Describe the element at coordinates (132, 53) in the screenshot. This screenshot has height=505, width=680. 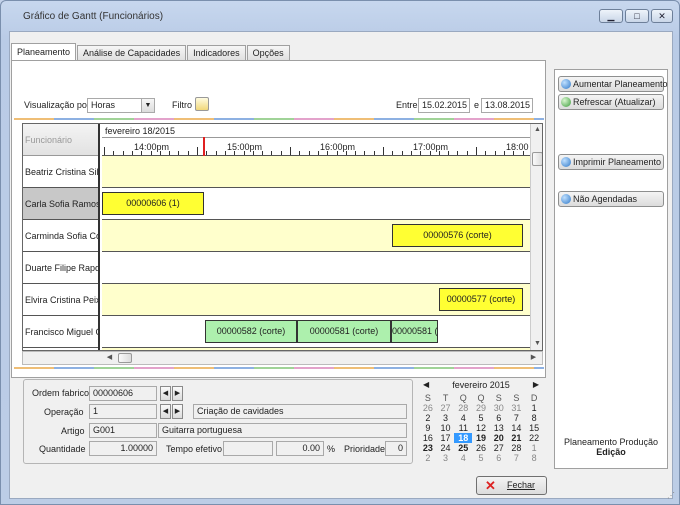
I see `tab-1: Análise de Capacidades` at that location.